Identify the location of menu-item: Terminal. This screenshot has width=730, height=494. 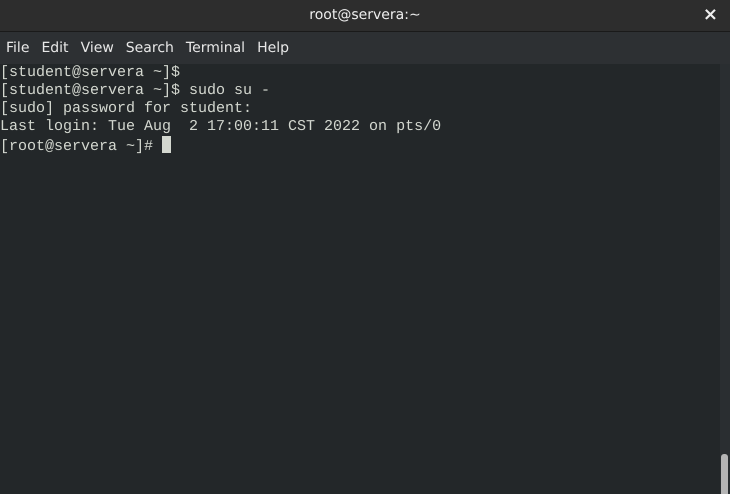
(216, 48).